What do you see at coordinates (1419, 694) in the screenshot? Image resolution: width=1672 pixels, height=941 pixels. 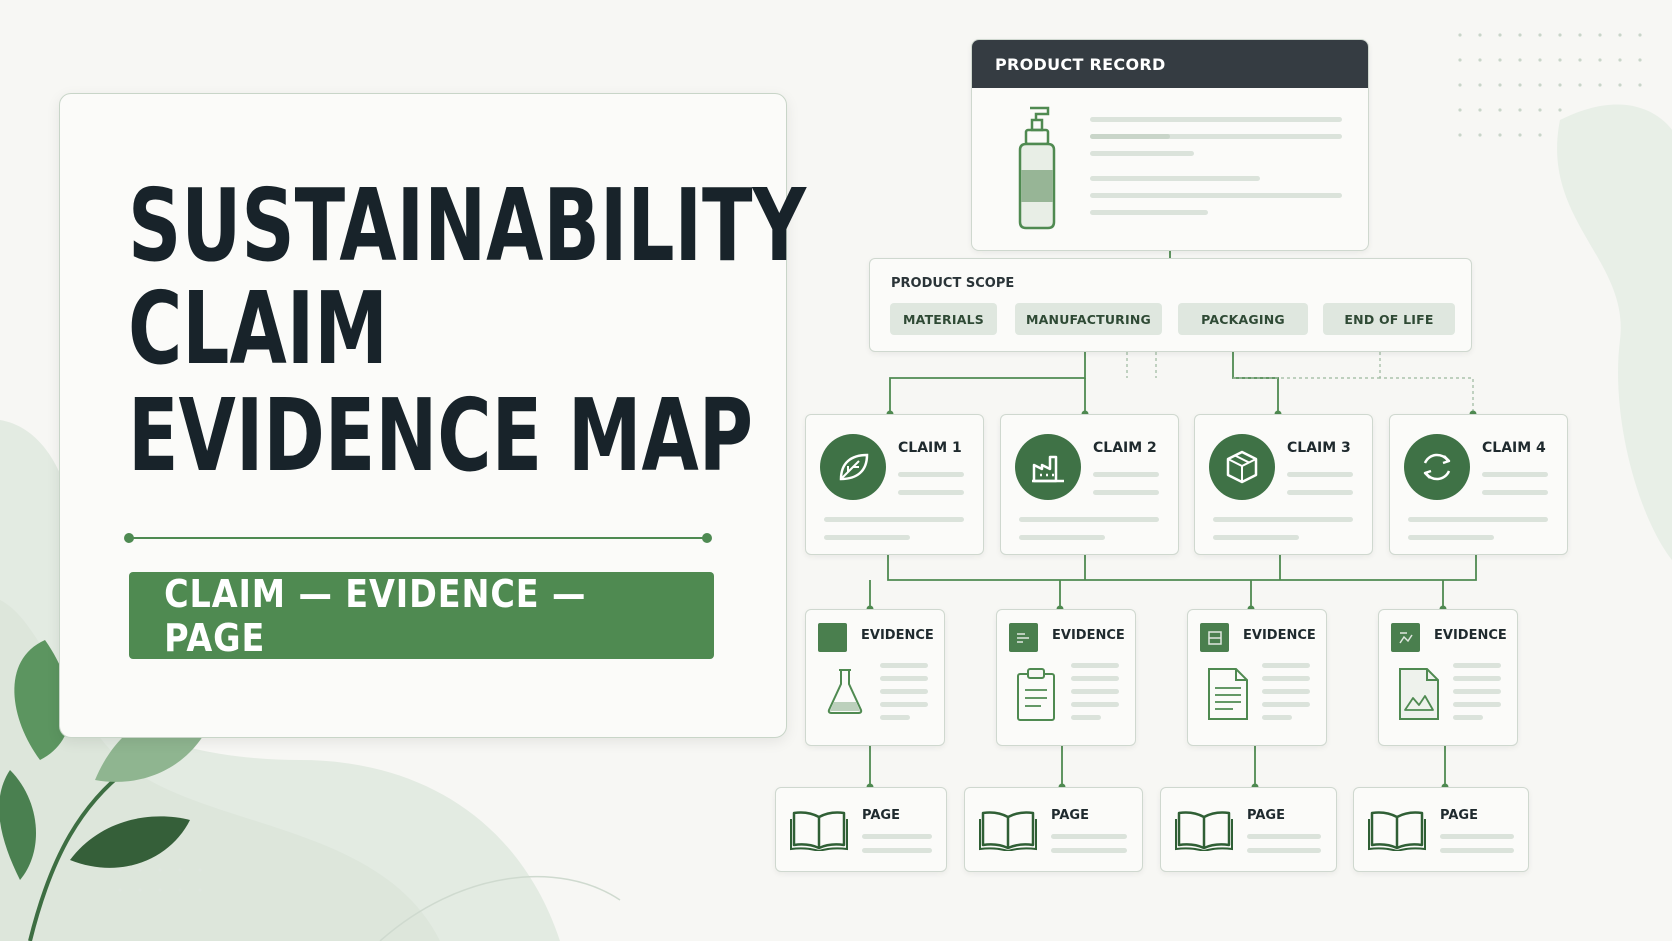 I see `image-document-icon` at bounding box center [1419, 694].